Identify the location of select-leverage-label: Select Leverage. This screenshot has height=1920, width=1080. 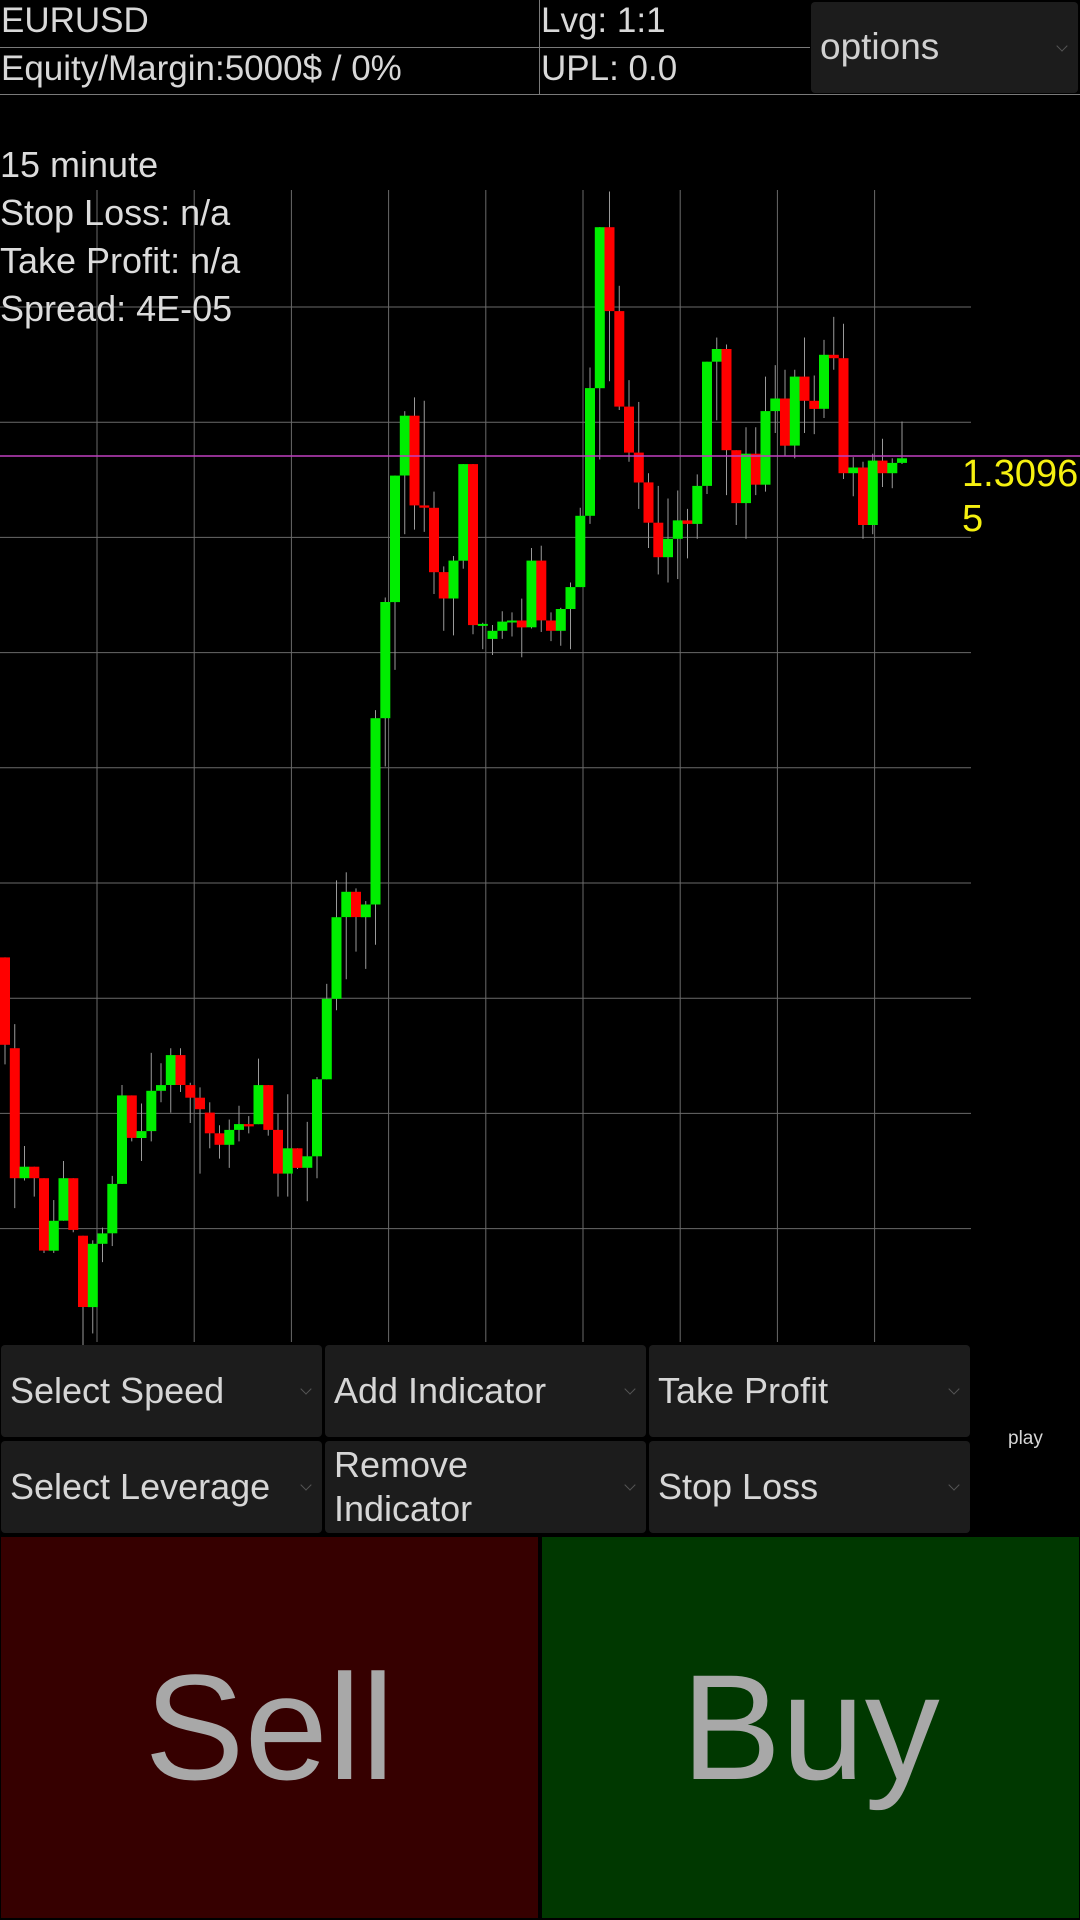
(140, 1486).